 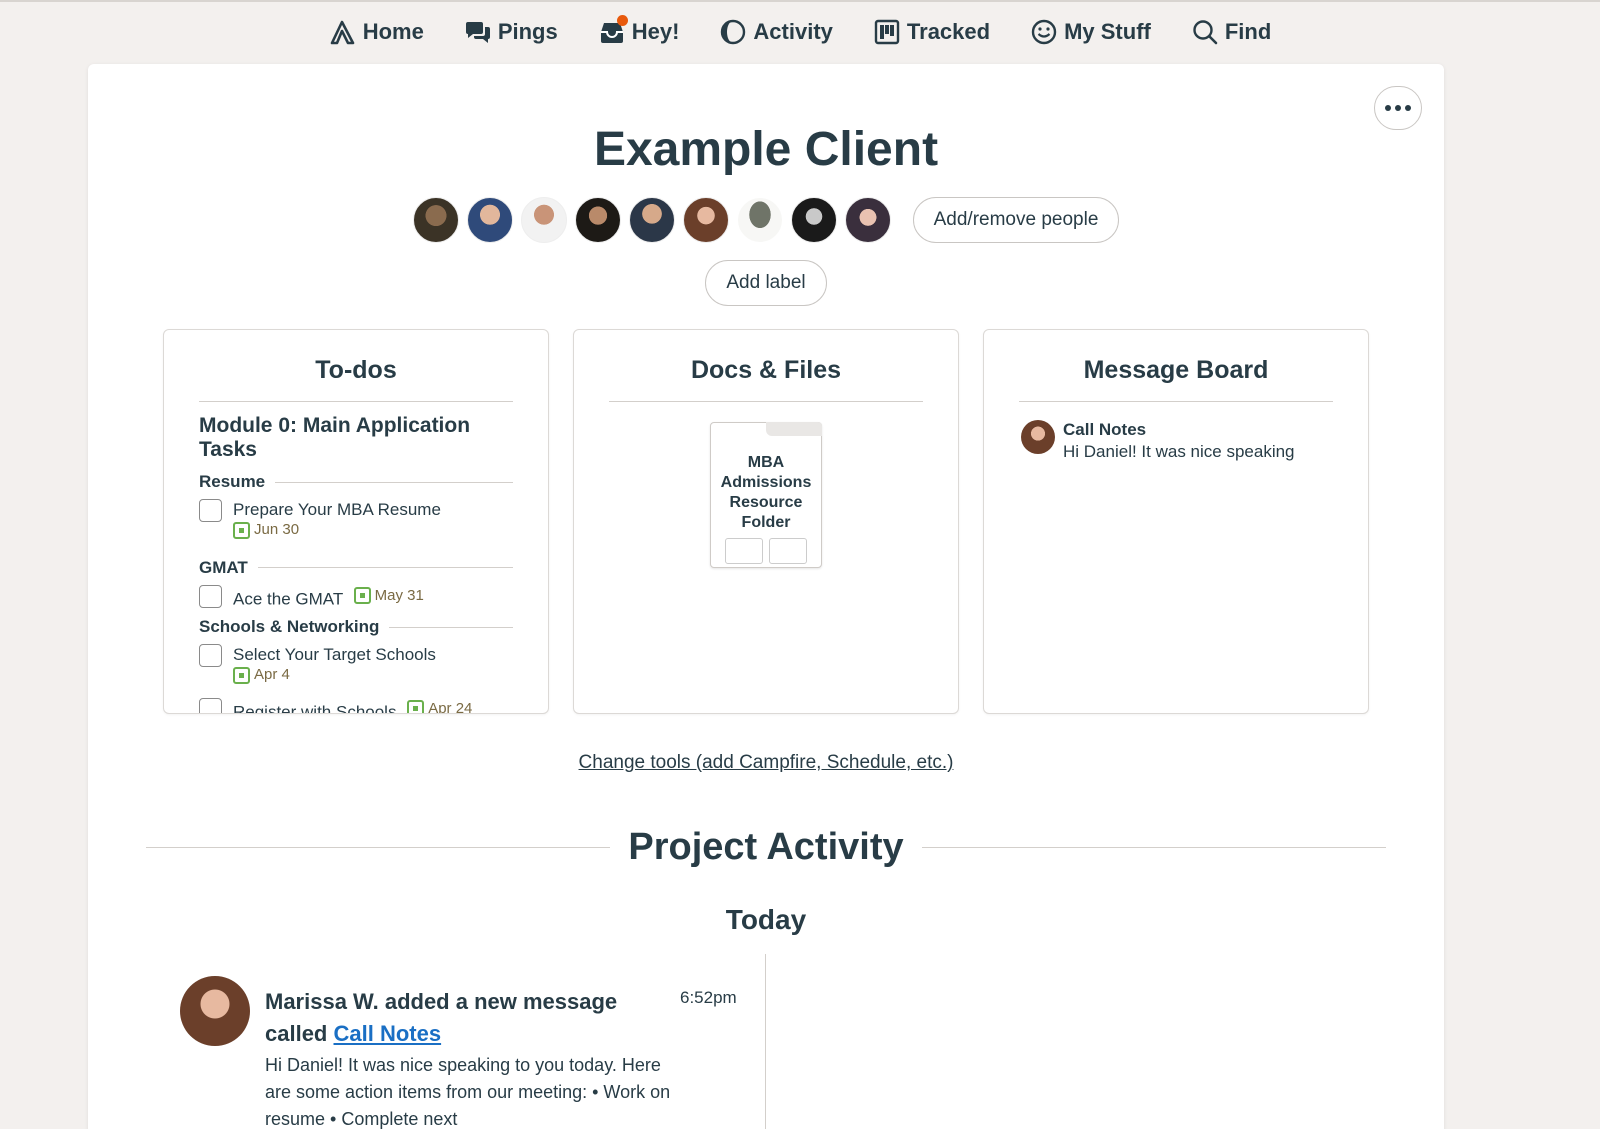 I want to click on nav-find: Find, so click(x=1231, y=32).